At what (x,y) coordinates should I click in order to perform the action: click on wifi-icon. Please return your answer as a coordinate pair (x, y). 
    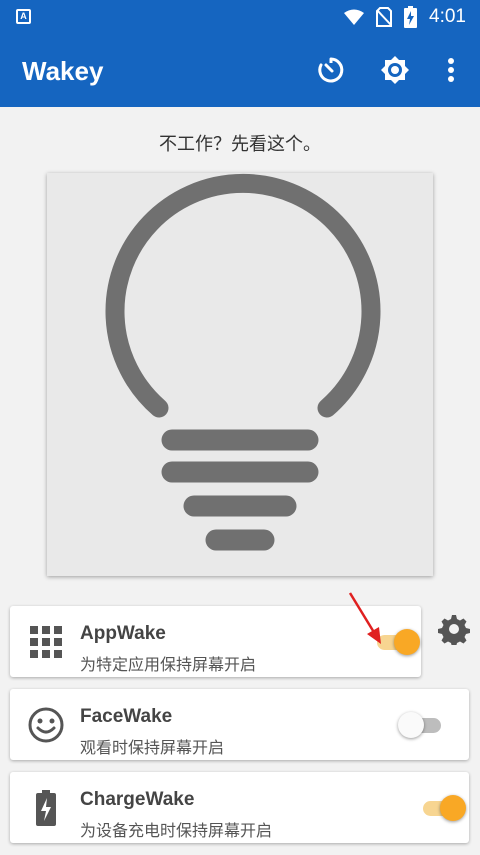
    Looking at the image, I should click on (354, 17).